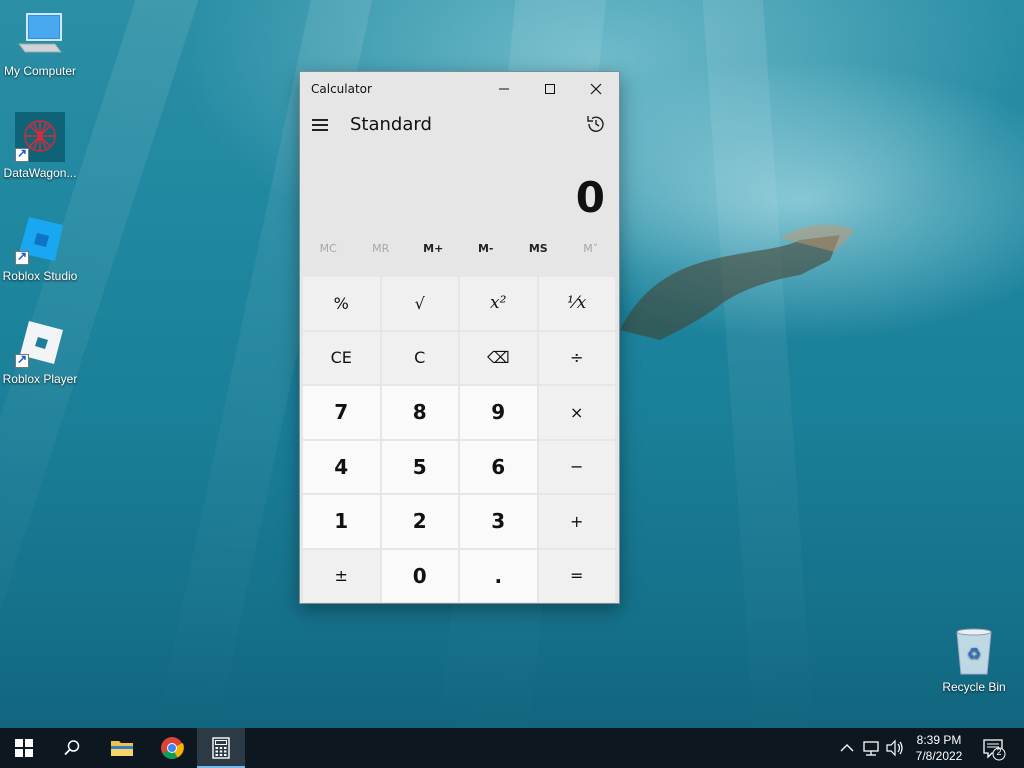  I want to click on chrome-icon, so click(172, 748).